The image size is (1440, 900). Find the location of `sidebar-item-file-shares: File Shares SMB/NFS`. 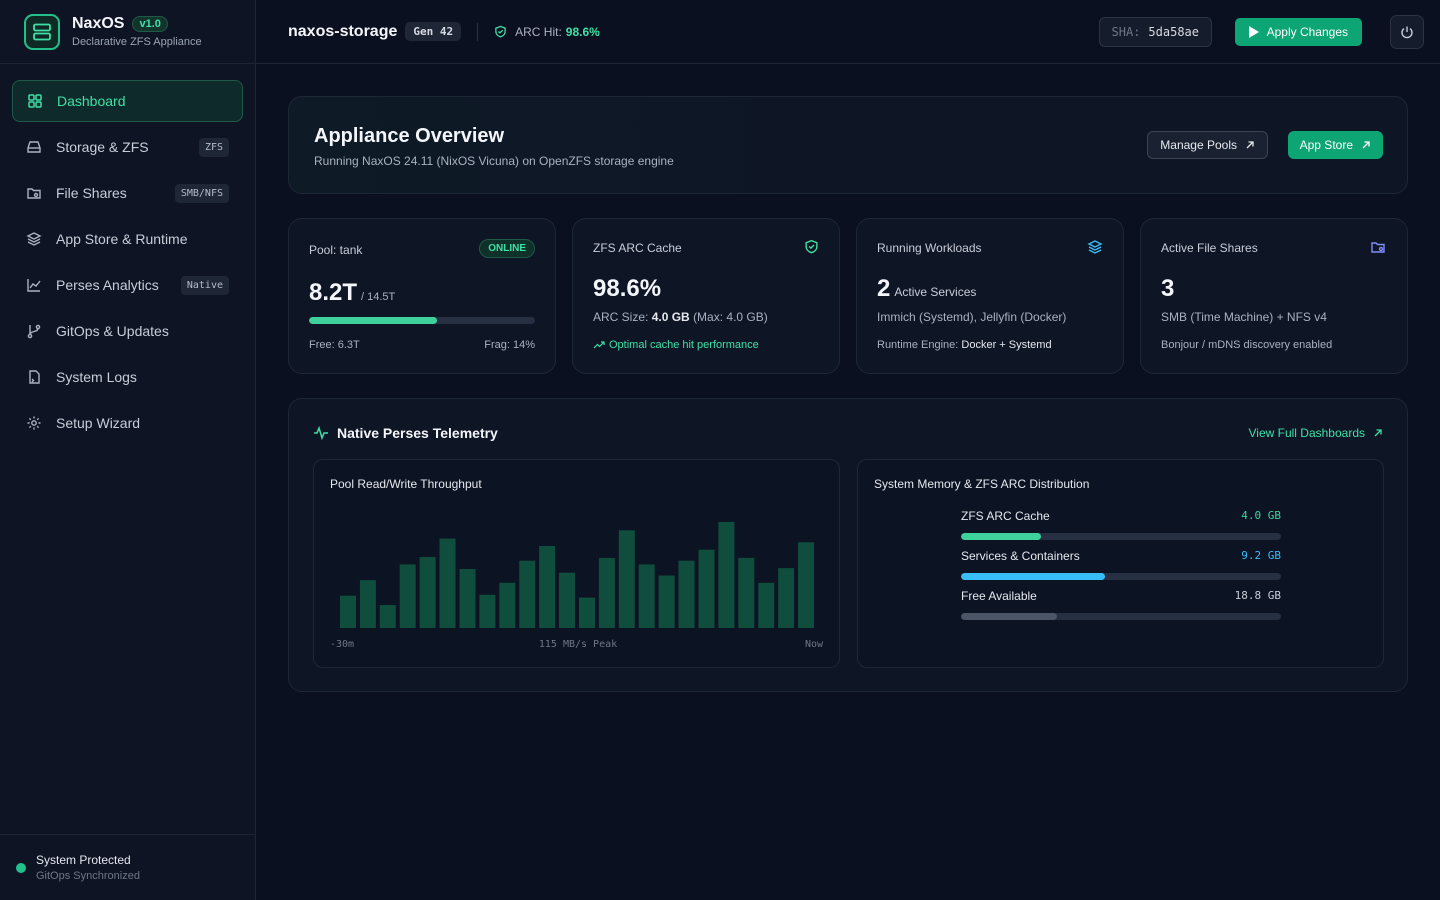

sidebar-item-file-shares: File Shares SMB/NFS is located at coordinates (127, 193).